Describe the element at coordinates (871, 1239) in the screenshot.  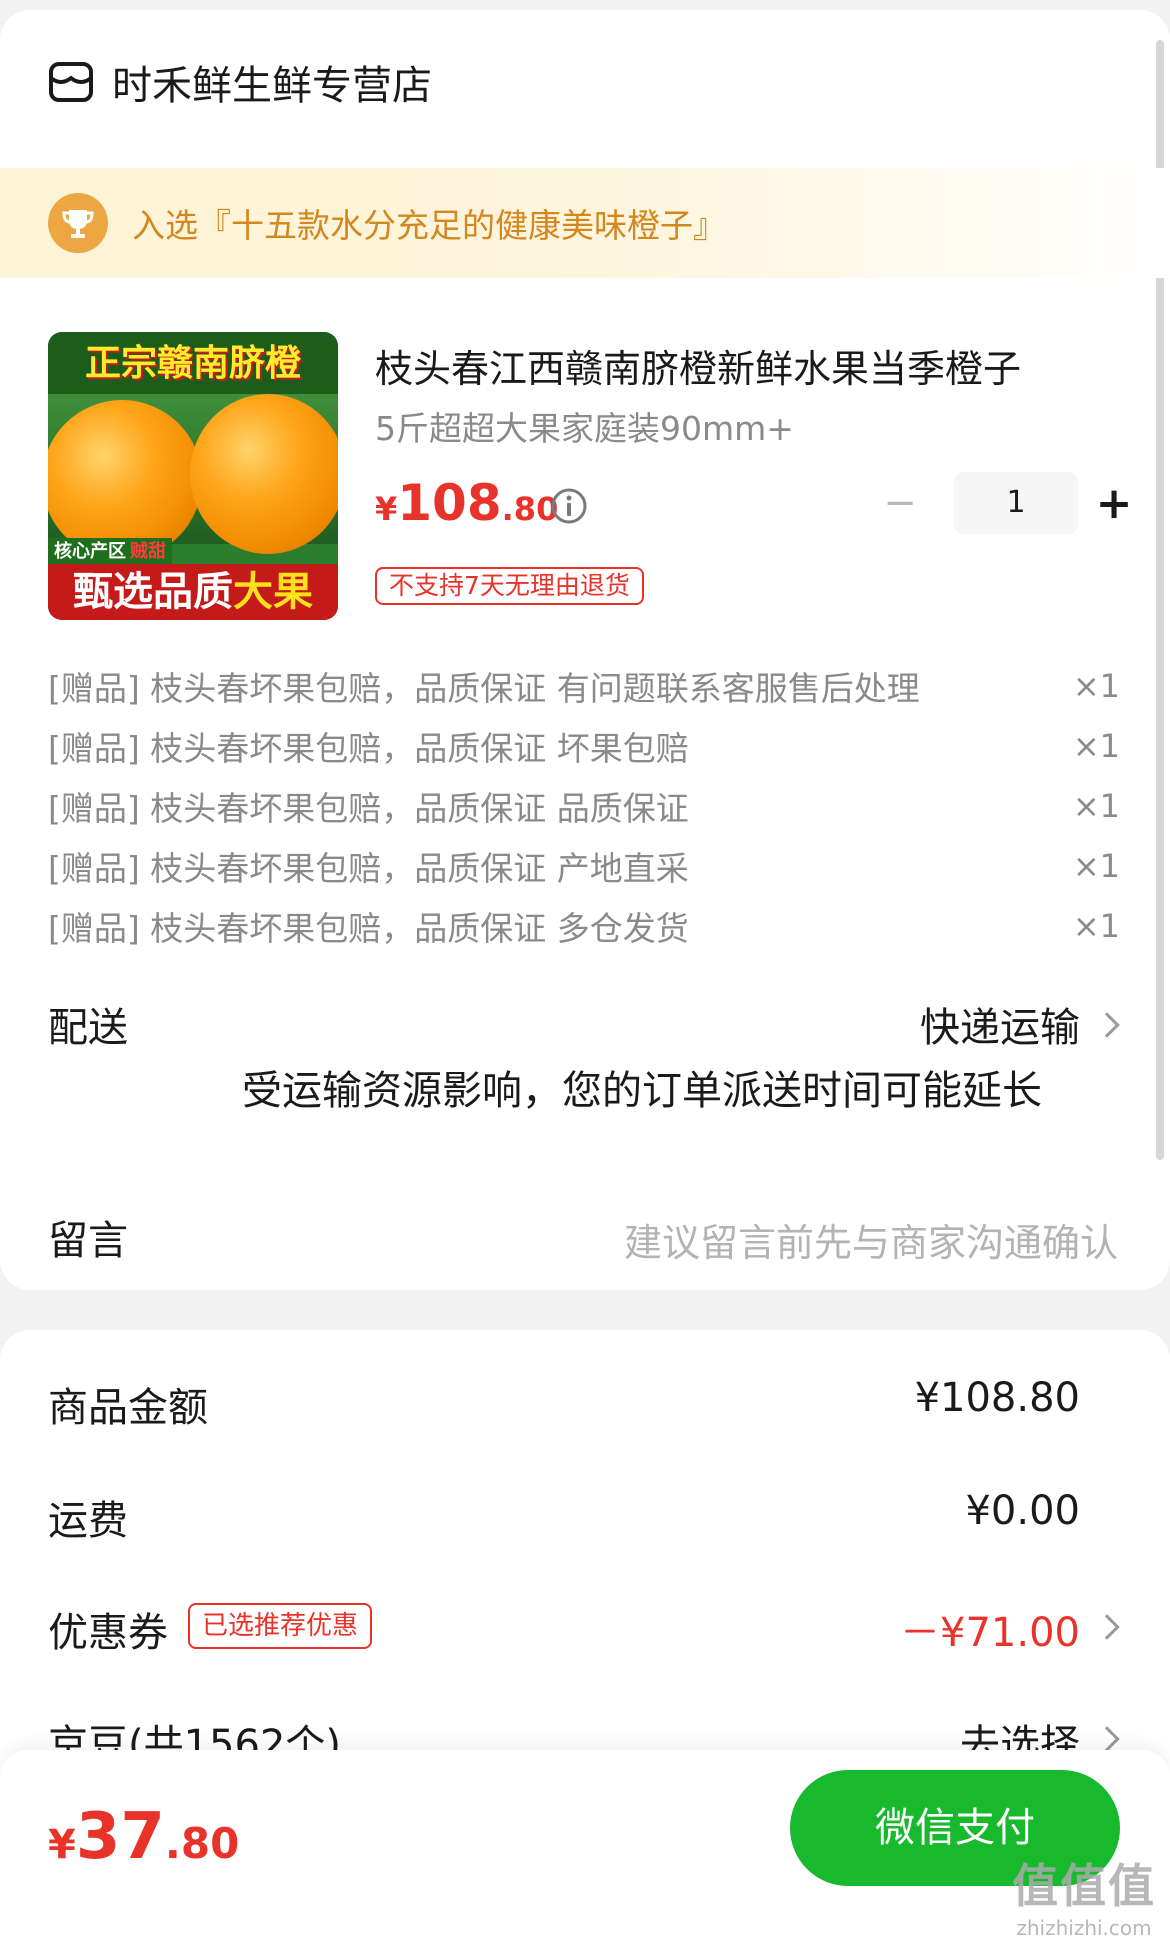
I see `message-input: 建议留言前先与商家沟通确认` at that location.